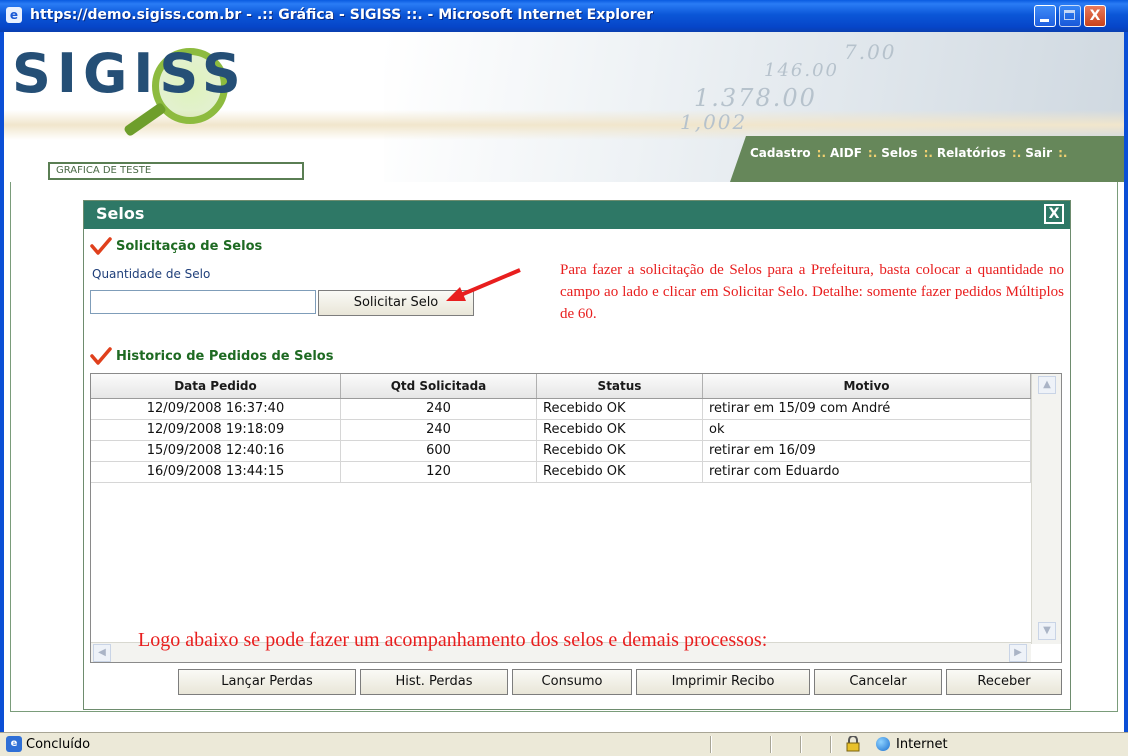  I want to click on consumo-button: Consumo, so click(572, 682).